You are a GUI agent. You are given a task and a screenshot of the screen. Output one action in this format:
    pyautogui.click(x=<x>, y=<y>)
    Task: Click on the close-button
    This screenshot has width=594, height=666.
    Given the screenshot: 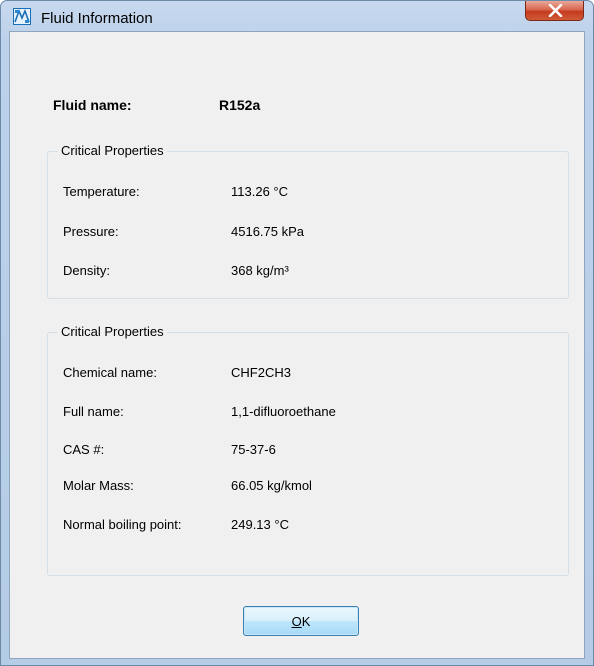 What is the action you would take?
    pyautogui.click(x=554, y=11)
    